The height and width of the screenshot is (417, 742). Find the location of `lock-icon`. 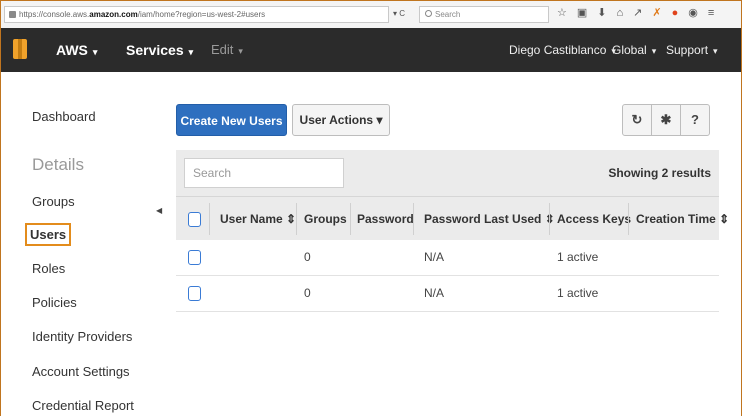

lock-icon is located at coordinates (12, 14).